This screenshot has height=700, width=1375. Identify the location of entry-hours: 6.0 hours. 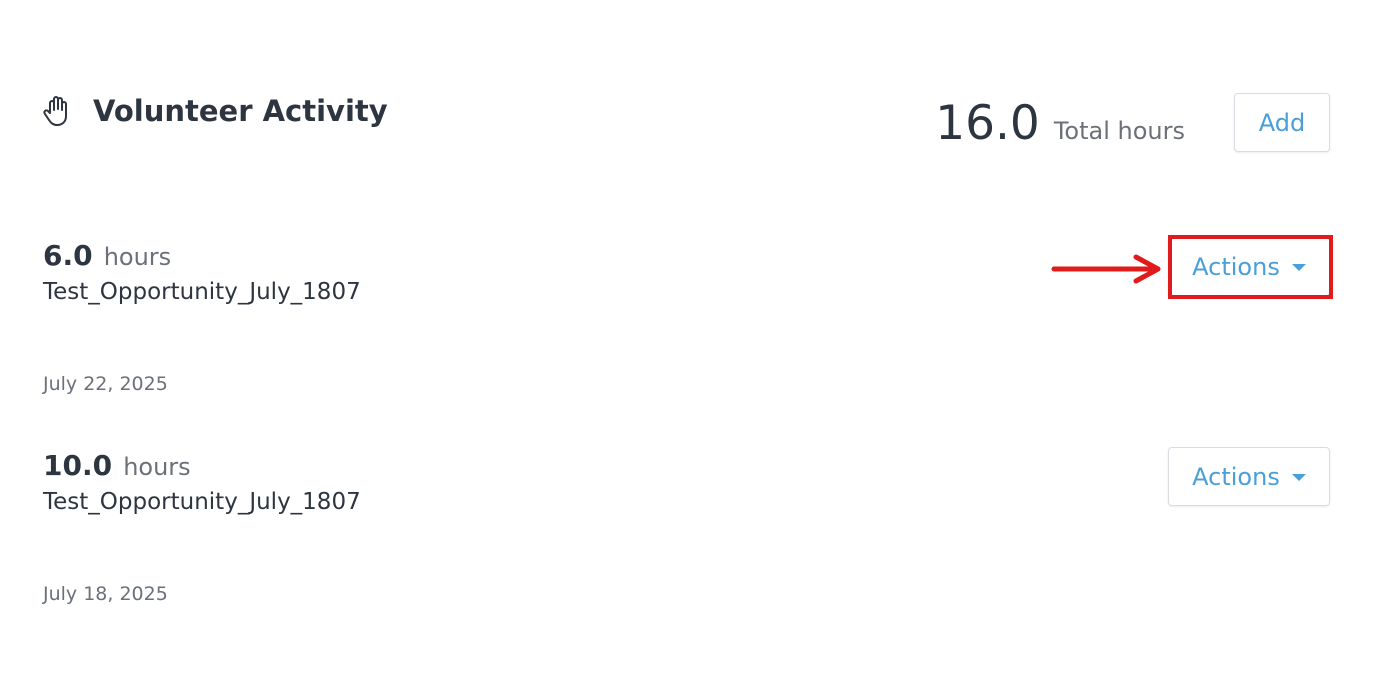
(107, 258).